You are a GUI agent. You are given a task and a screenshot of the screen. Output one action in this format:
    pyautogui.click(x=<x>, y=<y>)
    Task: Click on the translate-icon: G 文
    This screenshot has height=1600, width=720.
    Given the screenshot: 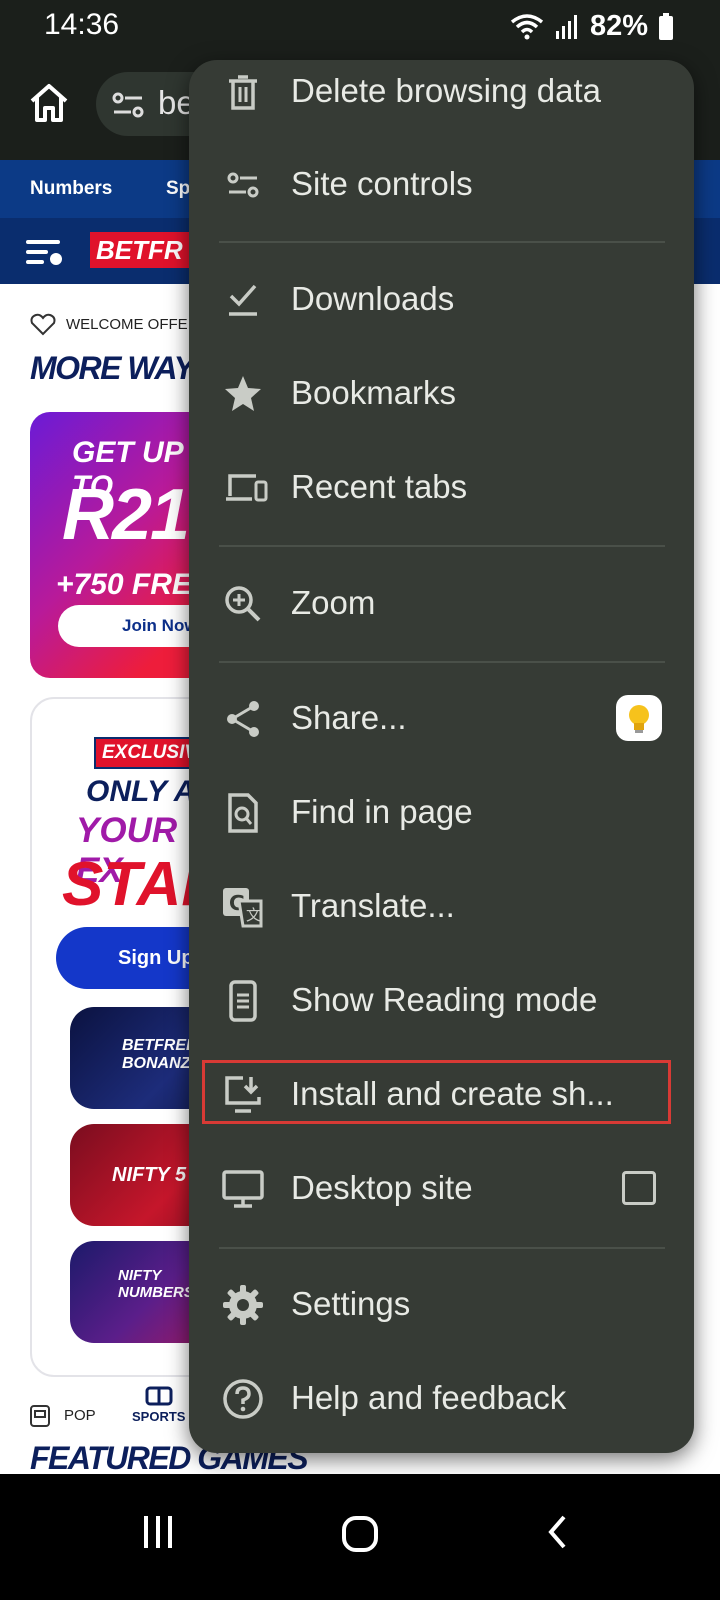 What is the action you would take?
    pyautogui.click(x=243, y=908)
    